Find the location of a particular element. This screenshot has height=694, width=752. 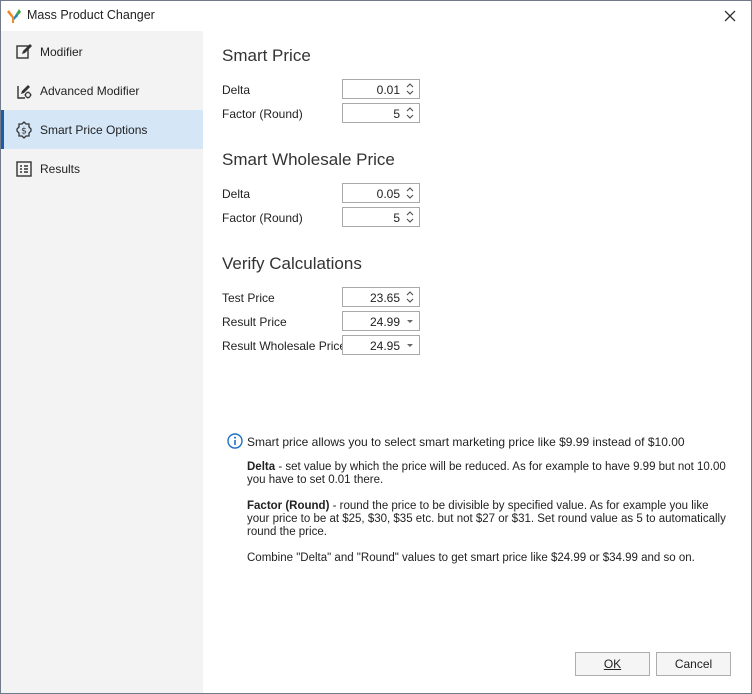

ok-button: OK is located at coordinates (612, 664).